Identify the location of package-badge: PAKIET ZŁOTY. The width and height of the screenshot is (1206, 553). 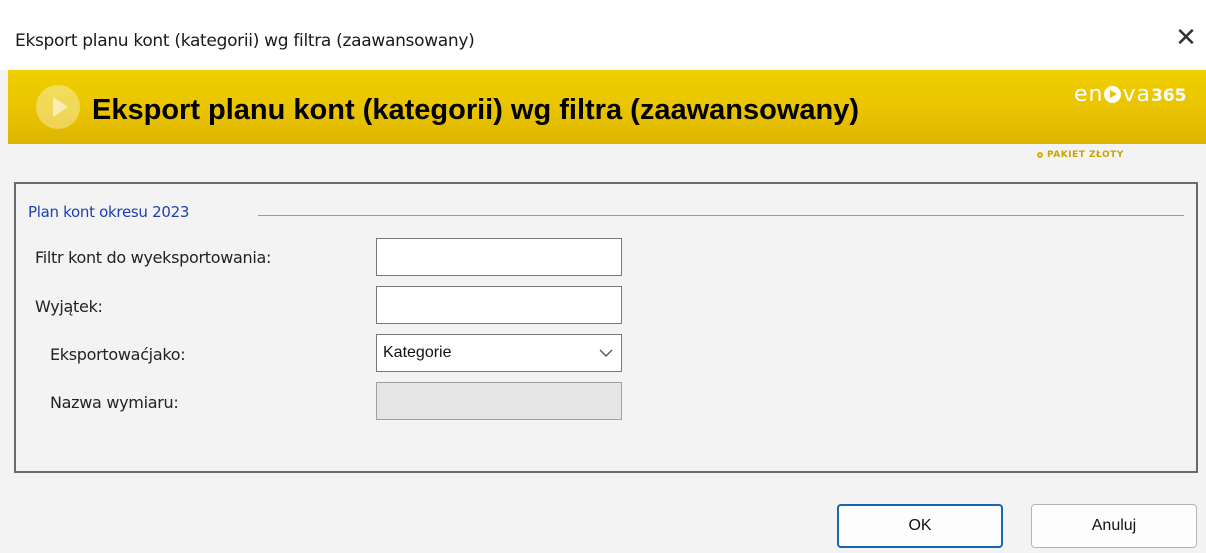
(1080, 155).